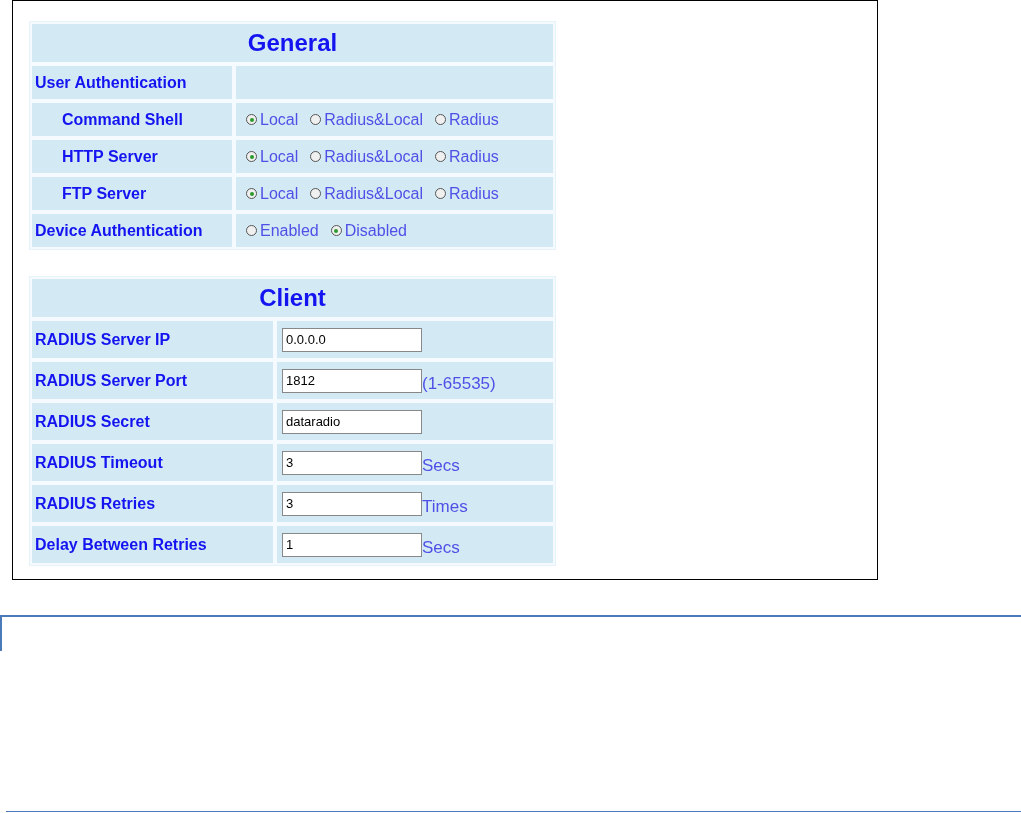 The image size is (1021, 813). Describe the element at coordinates (352, 380) in the screenshot. I see `input-field: 1812` at that location.